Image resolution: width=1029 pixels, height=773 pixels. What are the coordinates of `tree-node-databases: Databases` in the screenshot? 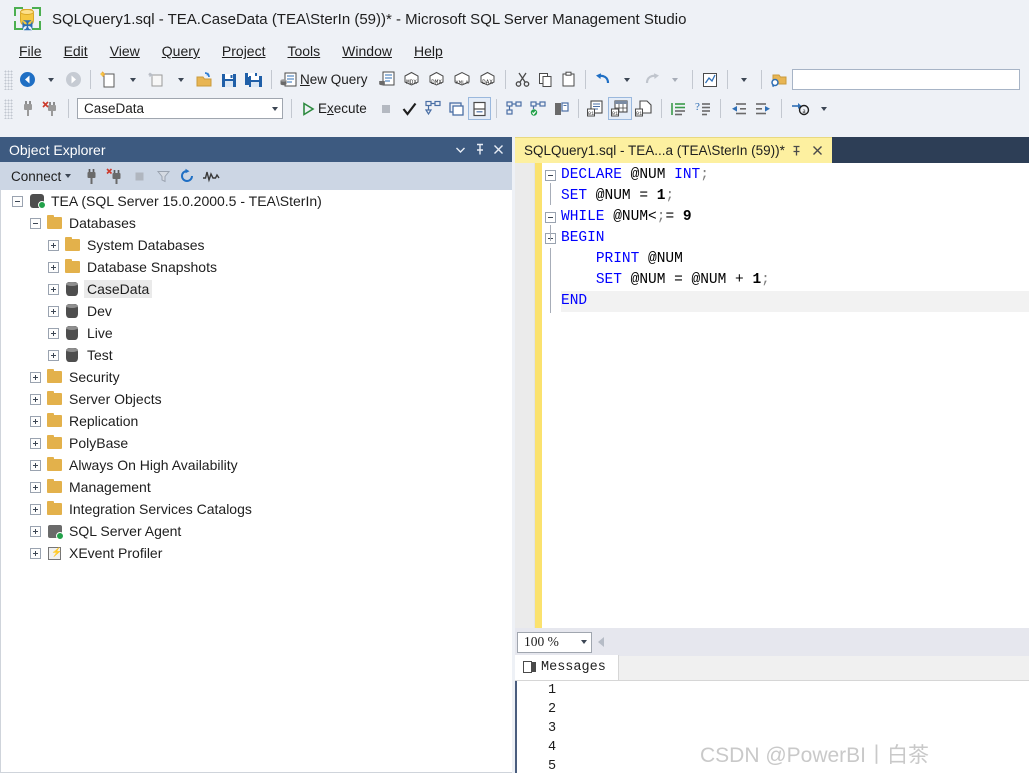 It's located at (256, 223).